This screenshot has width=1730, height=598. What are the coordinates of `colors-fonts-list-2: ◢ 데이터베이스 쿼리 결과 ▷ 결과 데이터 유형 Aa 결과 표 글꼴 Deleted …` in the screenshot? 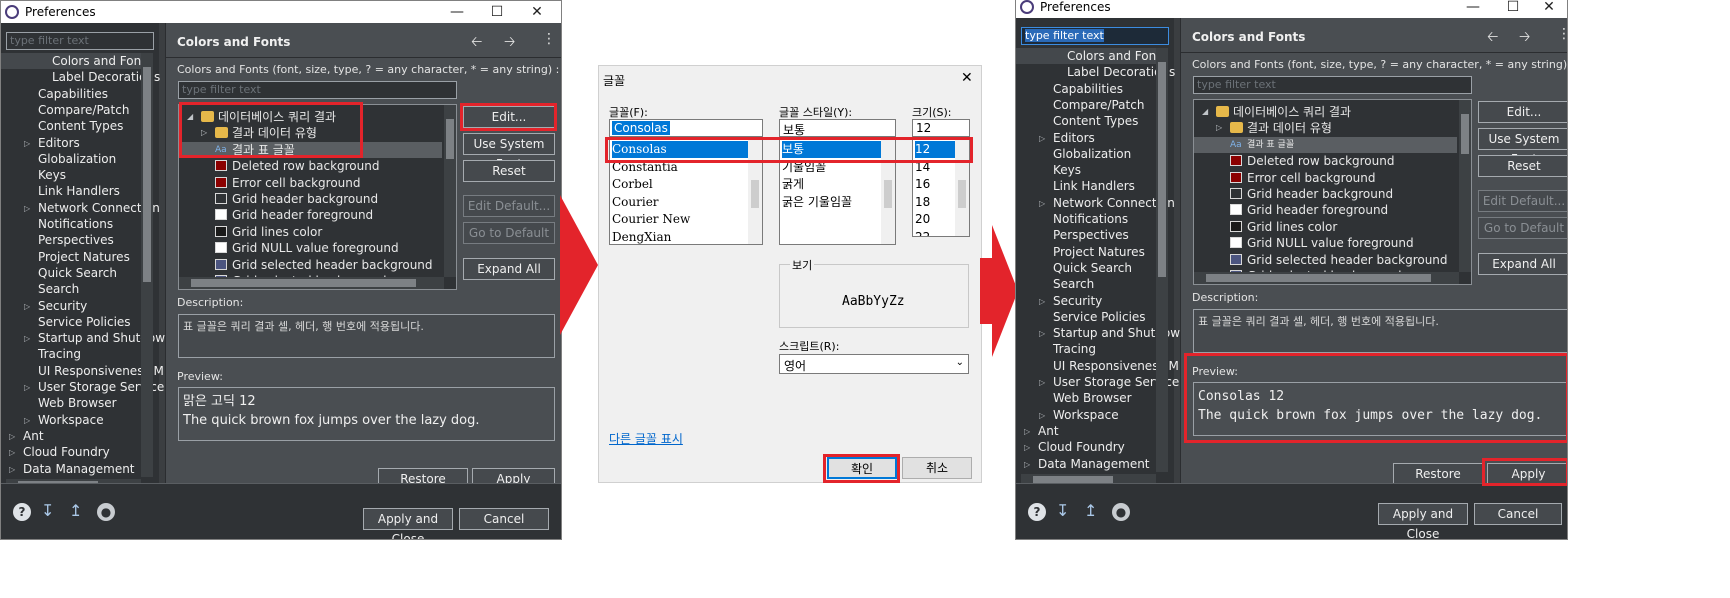 It's located at (1332, 192).